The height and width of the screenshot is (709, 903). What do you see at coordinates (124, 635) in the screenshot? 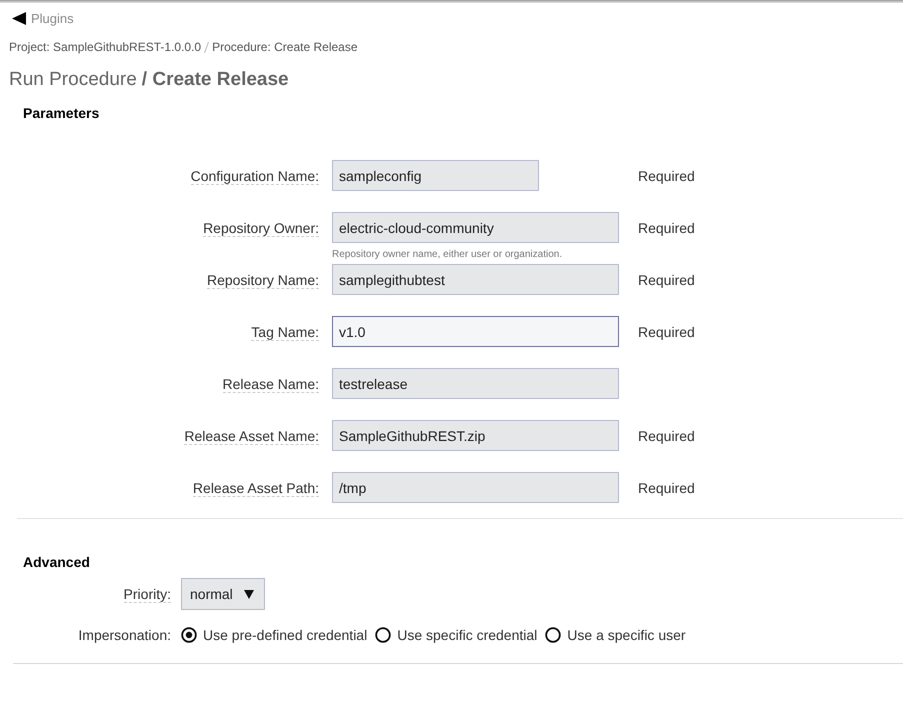
I see `field-label: Impersonation:` at bounding box center [124, 635].